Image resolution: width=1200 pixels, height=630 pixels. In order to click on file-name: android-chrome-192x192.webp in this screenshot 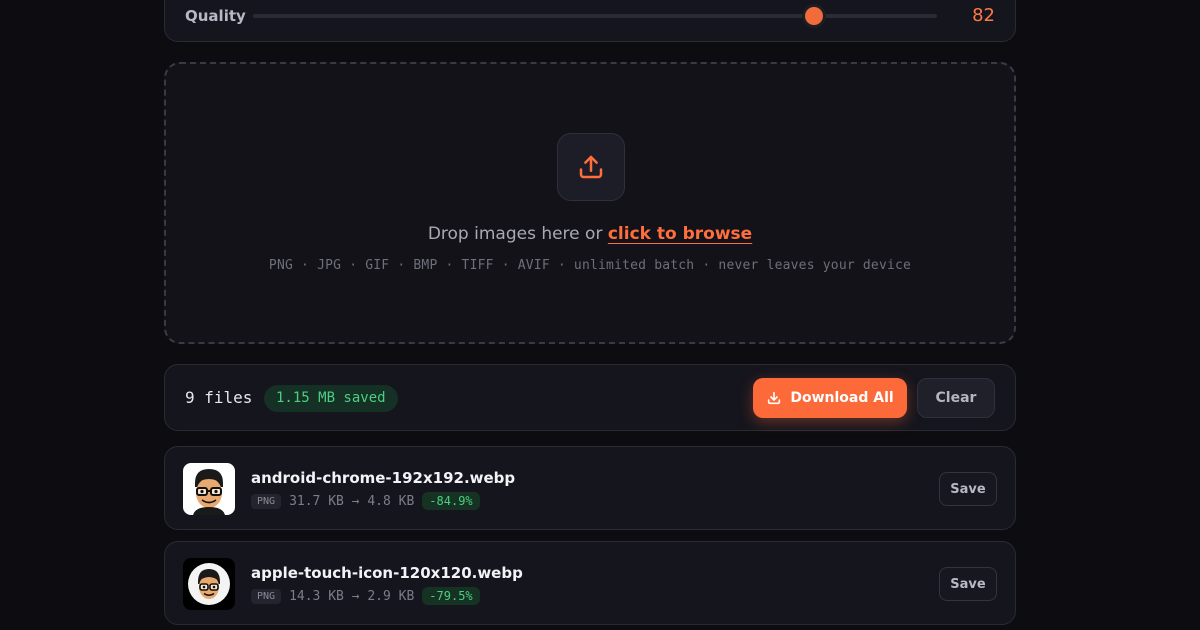, I will do `click(383, 478)`.